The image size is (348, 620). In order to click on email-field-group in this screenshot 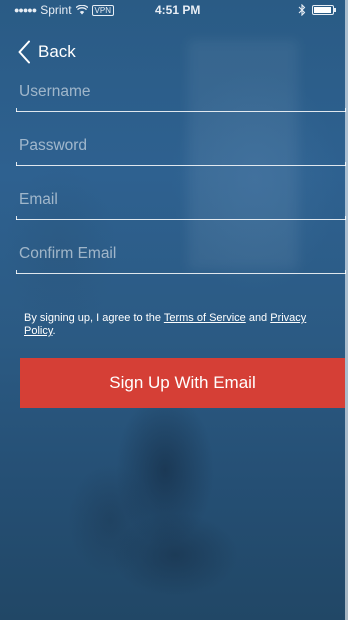, I will do `click(181, 200)`.